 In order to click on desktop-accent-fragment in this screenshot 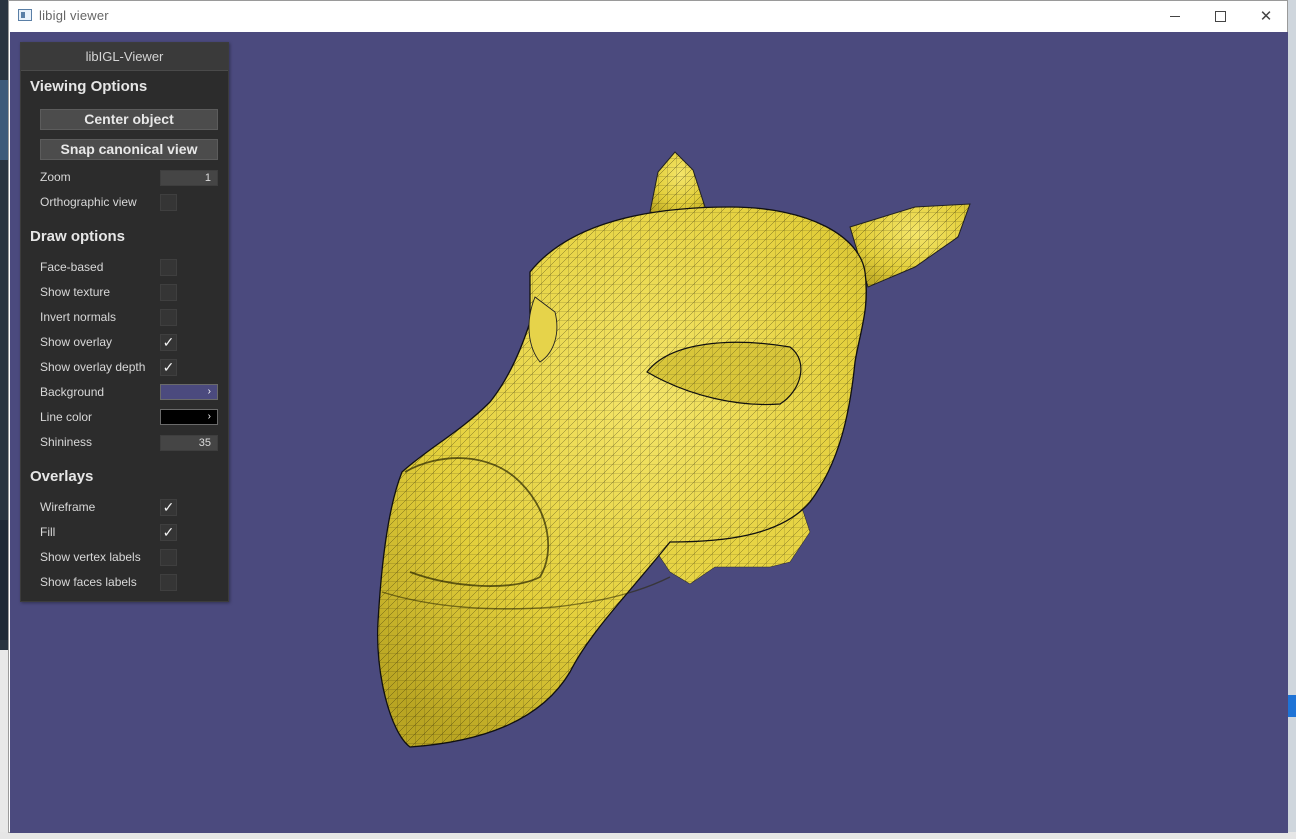, I will do `click(1292, 706)`.